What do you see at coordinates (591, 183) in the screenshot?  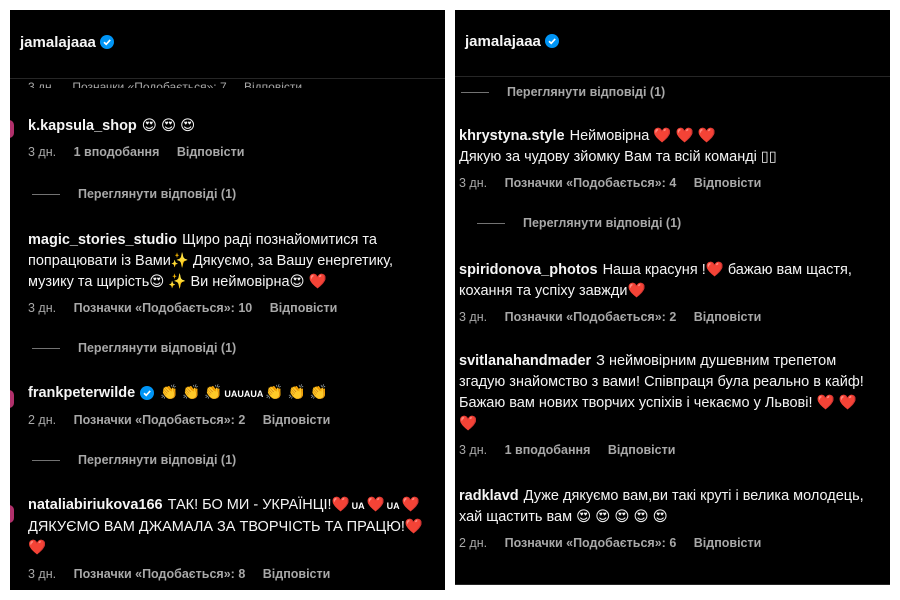 I see `comment-likes: Позначки «Подобається»: 4` at bounding box center [591, 183].